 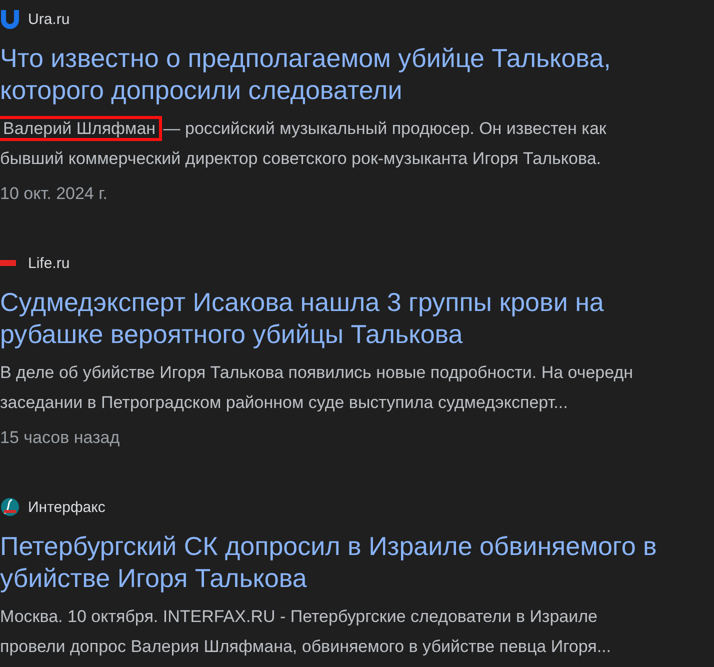 I want to click on snippet-line: бывший коммерческий директор советского рок-музыканта Игоря Талькова., so click(x=301, y=159).